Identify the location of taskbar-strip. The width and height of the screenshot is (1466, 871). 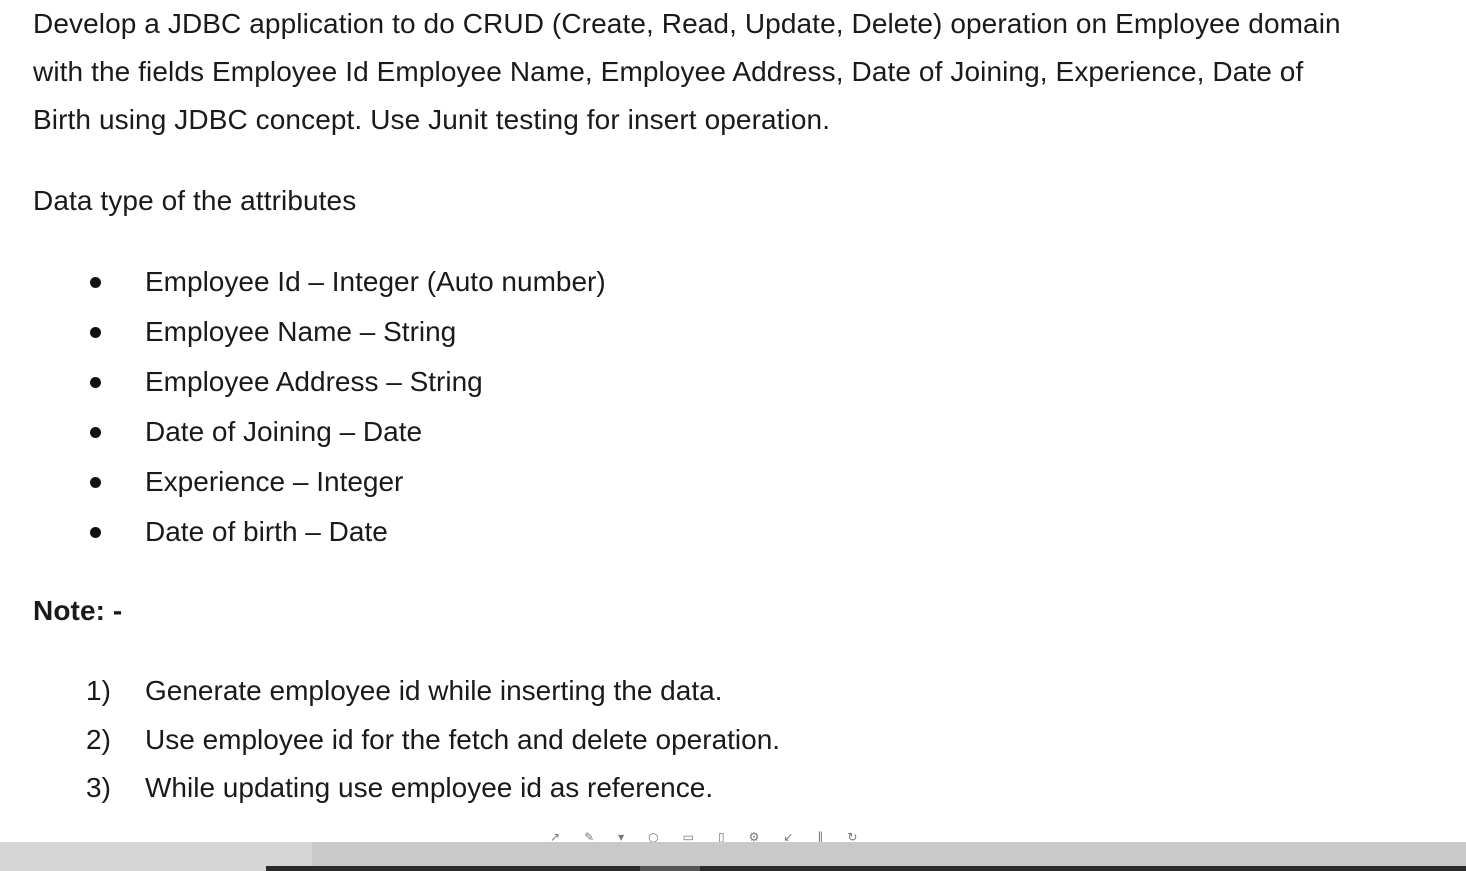
(866, 868).